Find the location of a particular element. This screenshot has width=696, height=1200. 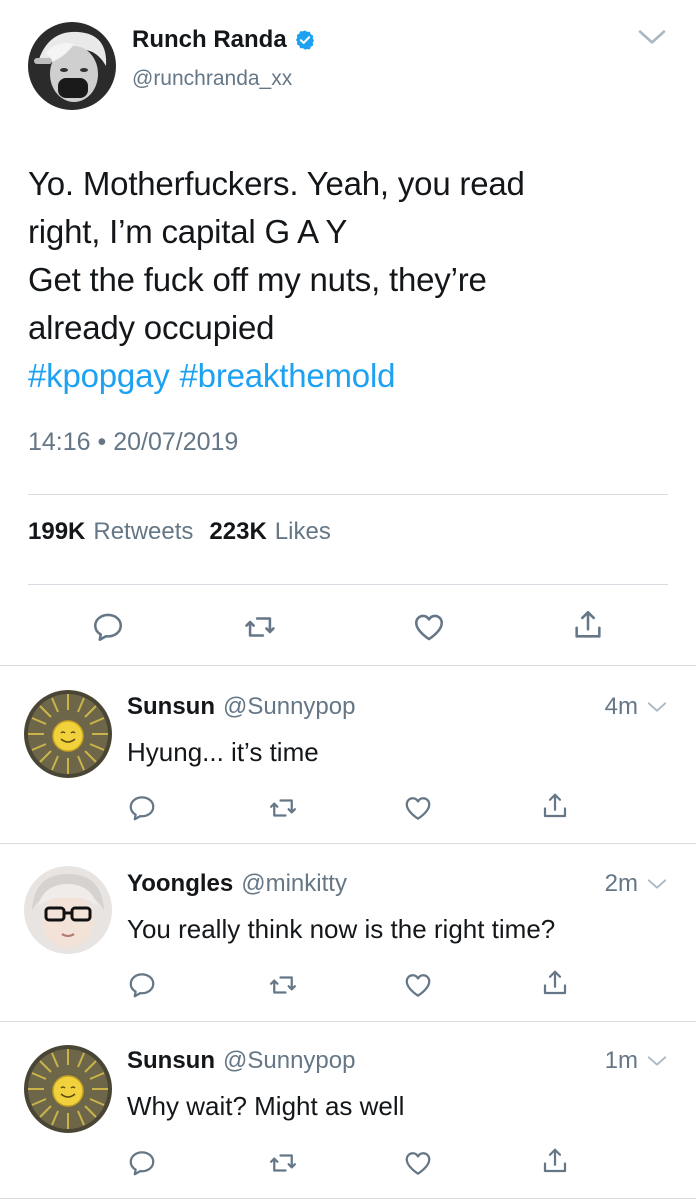

reply-time: 2m is located at coordinates (636, 884).